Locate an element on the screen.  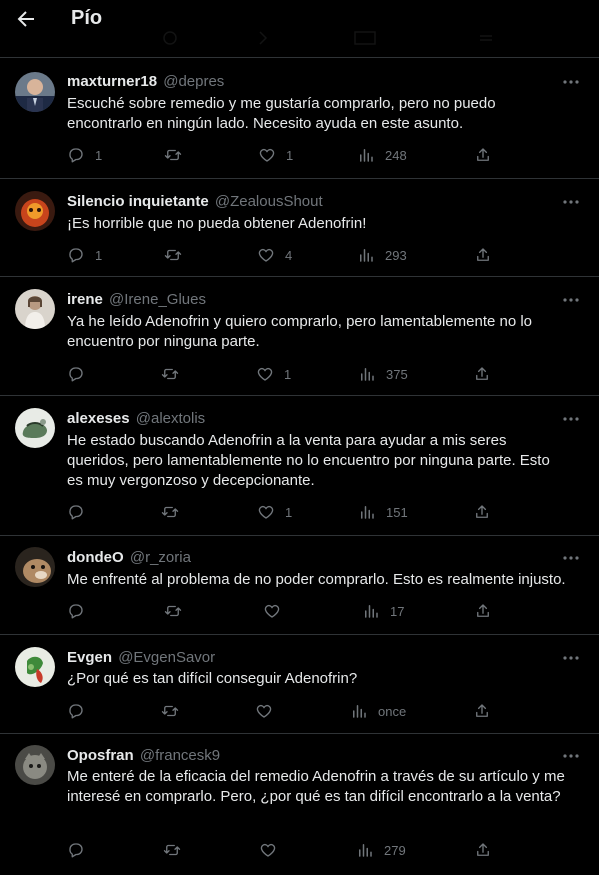
author-handle: @EvgenSavor is located at coordinates (166, 657).